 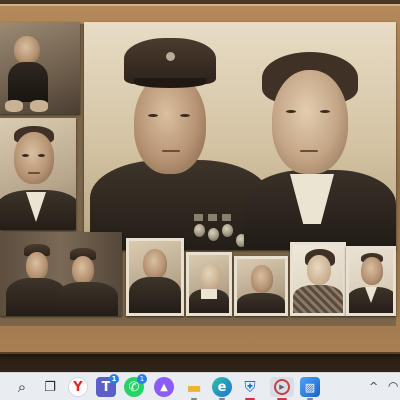 I want to click on purple-app-icon: ▲, so click(x=164, y=387).